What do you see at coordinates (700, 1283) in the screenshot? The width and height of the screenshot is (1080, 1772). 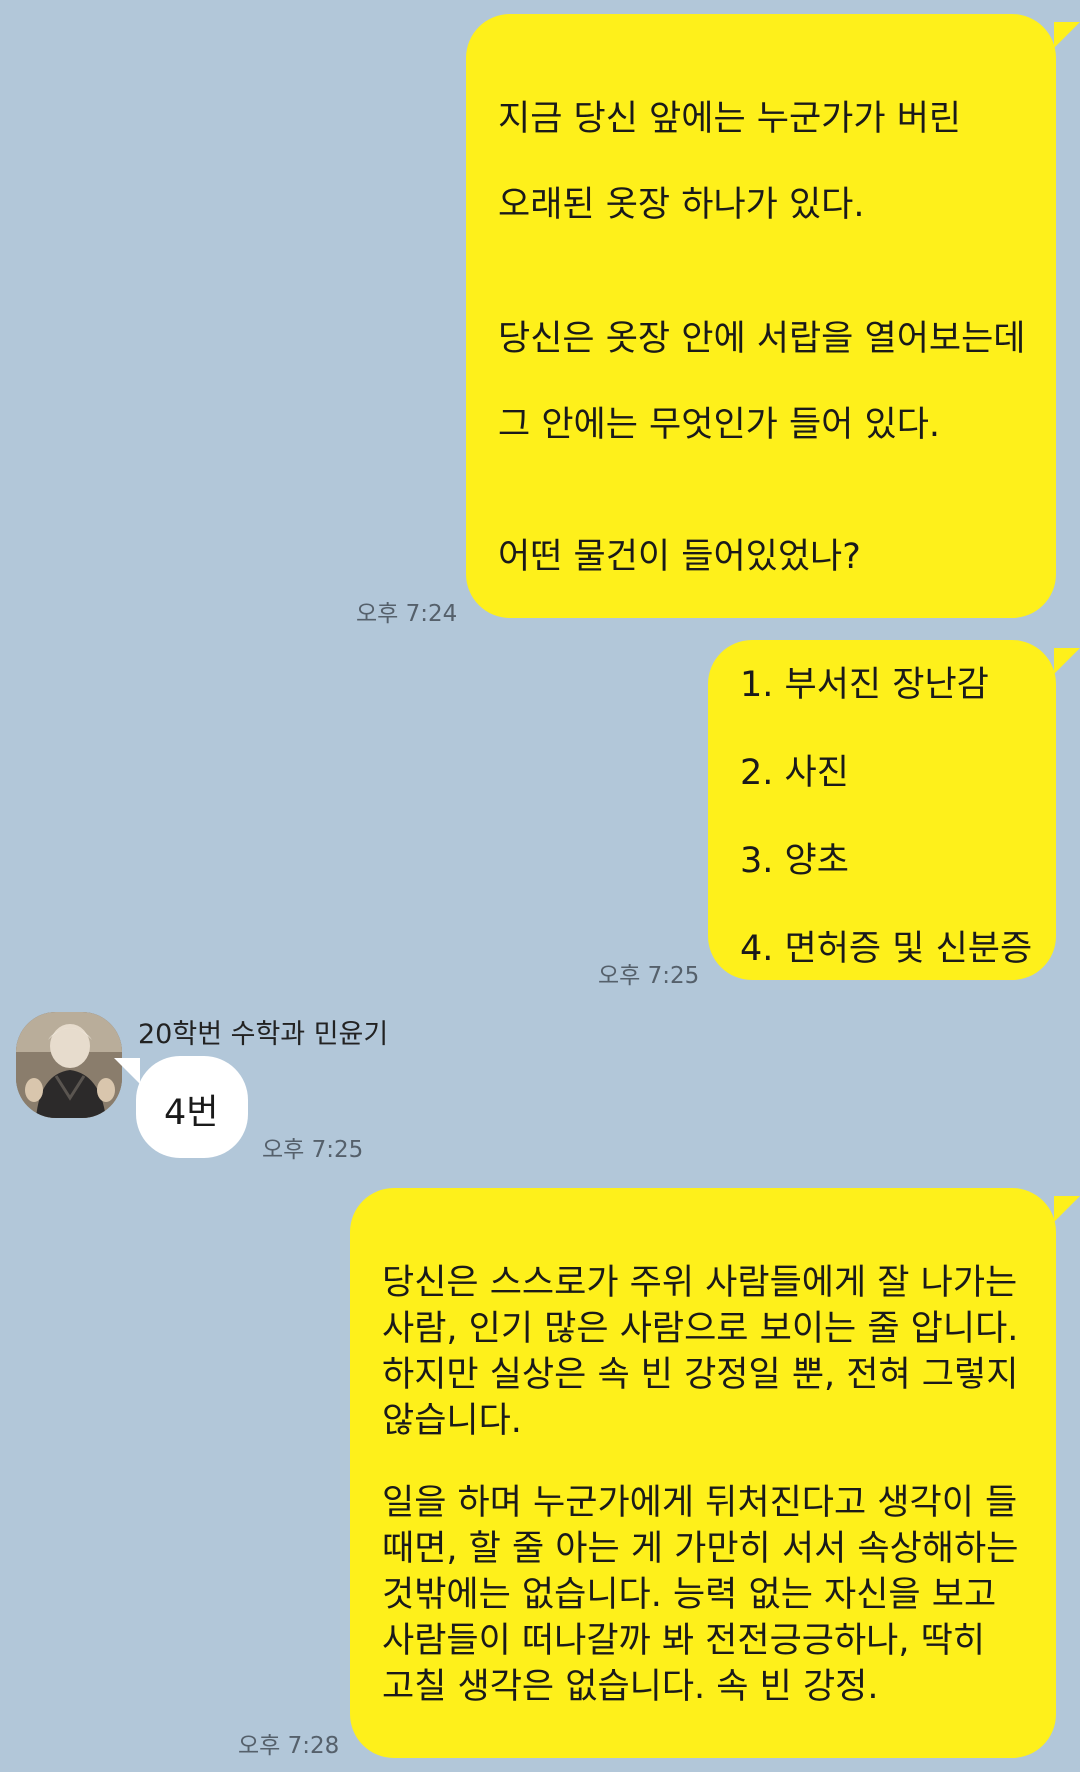 I see `message-text-line: 당신은 스스로가 주위 사람들에게 잘 나가는` at bounding box center [700, 1283].